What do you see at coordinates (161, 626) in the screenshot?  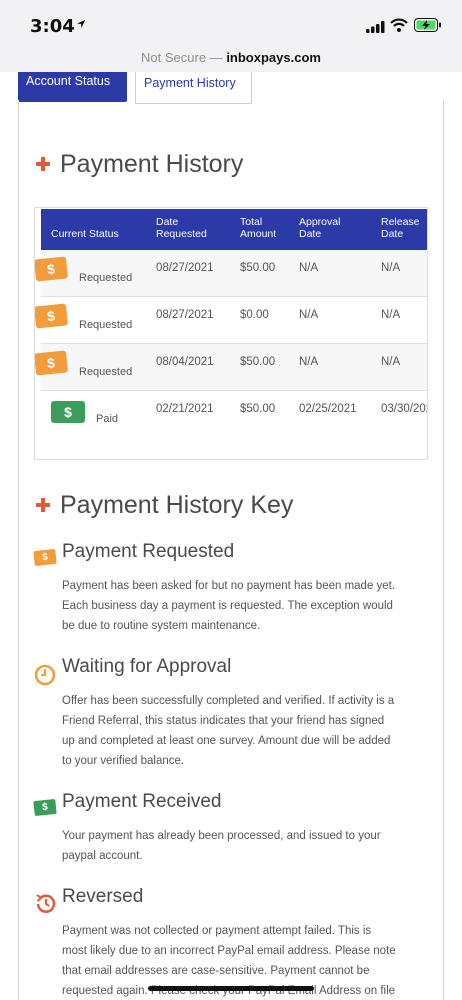 I see `key-desc-line: be due to routine system maintenance.` at bounding box center [161, 626].